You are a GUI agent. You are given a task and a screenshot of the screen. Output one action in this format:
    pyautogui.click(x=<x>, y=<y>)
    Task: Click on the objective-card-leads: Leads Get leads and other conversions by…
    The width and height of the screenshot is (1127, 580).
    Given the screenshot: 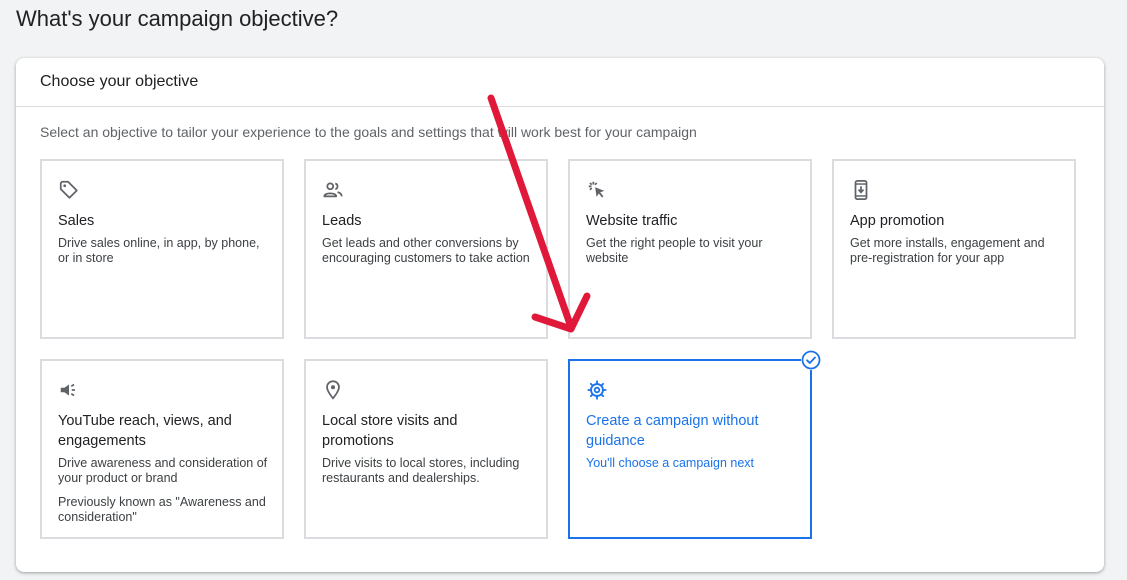 What is the action you would take?
    pyautogui.click(x=426, y=249)
    